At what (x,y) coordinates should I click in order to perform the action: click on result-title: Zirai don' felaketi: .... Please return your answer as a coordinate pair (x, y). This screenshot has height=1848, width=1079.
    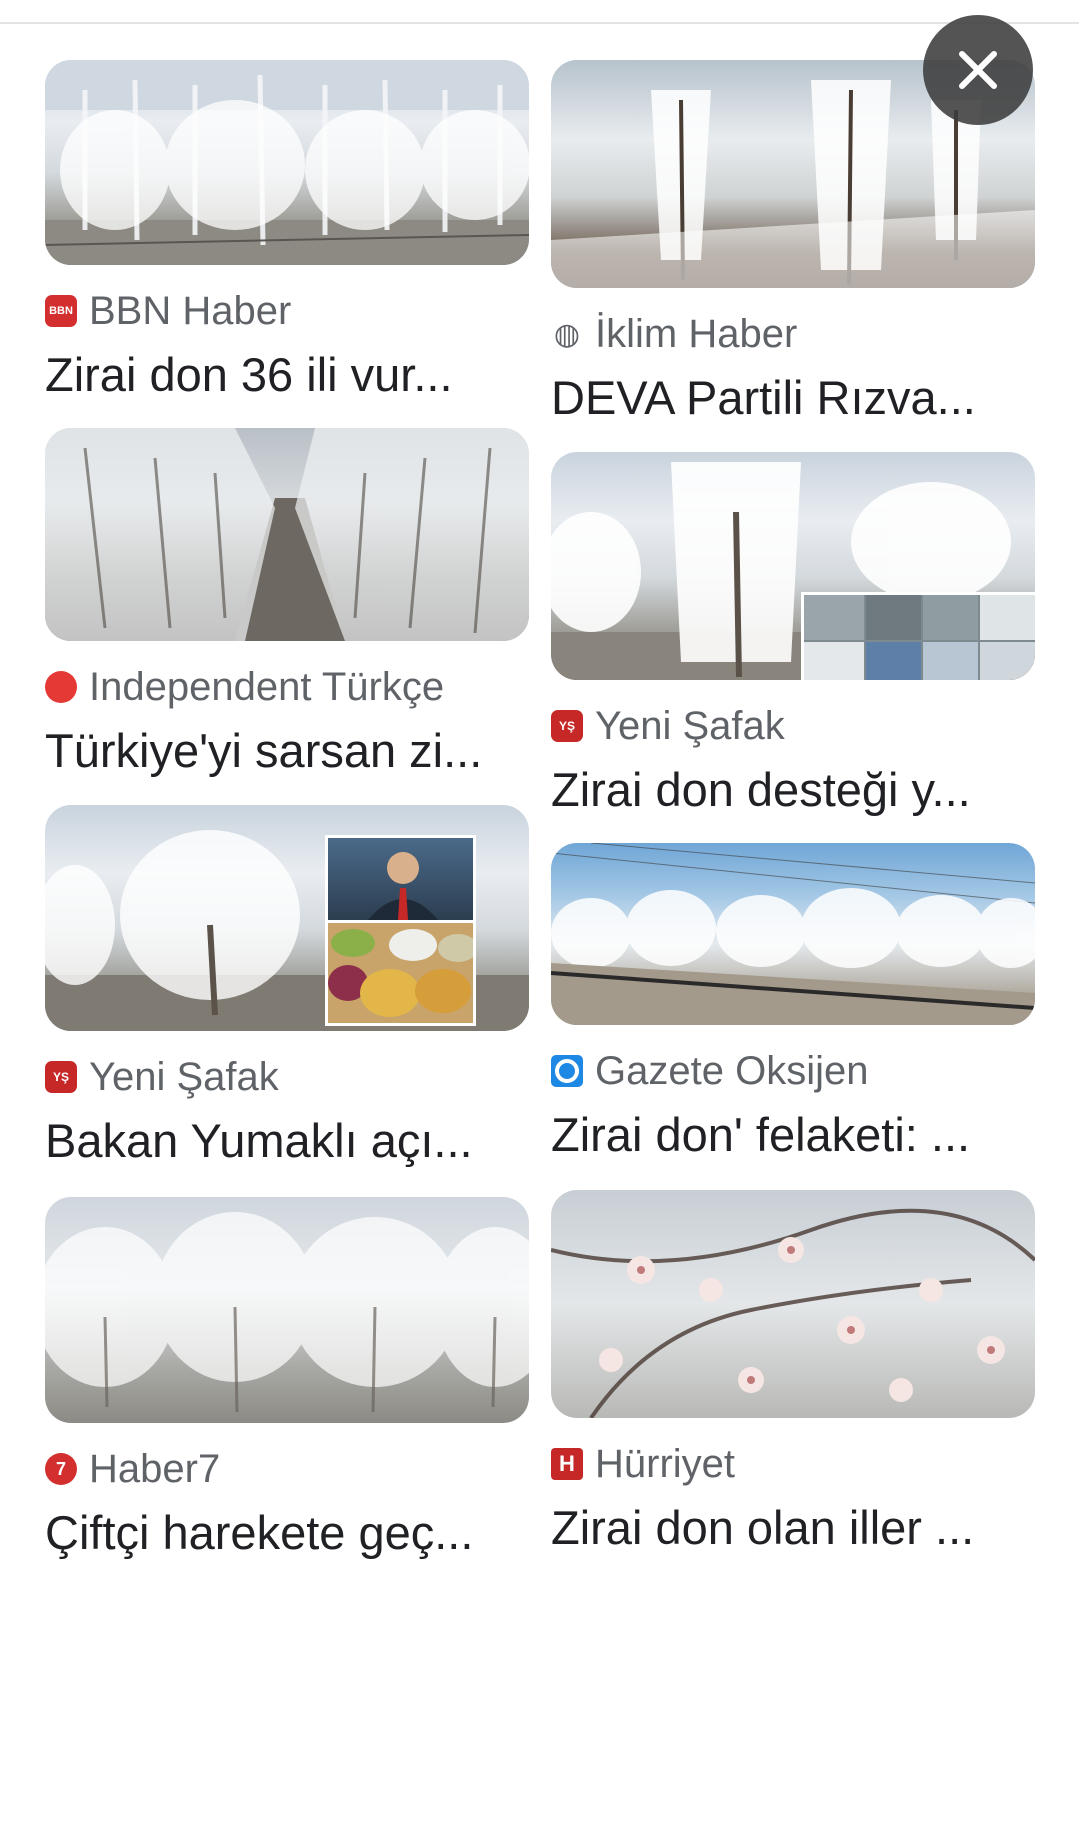
    Looking at the image, I should click on (793, 1135).